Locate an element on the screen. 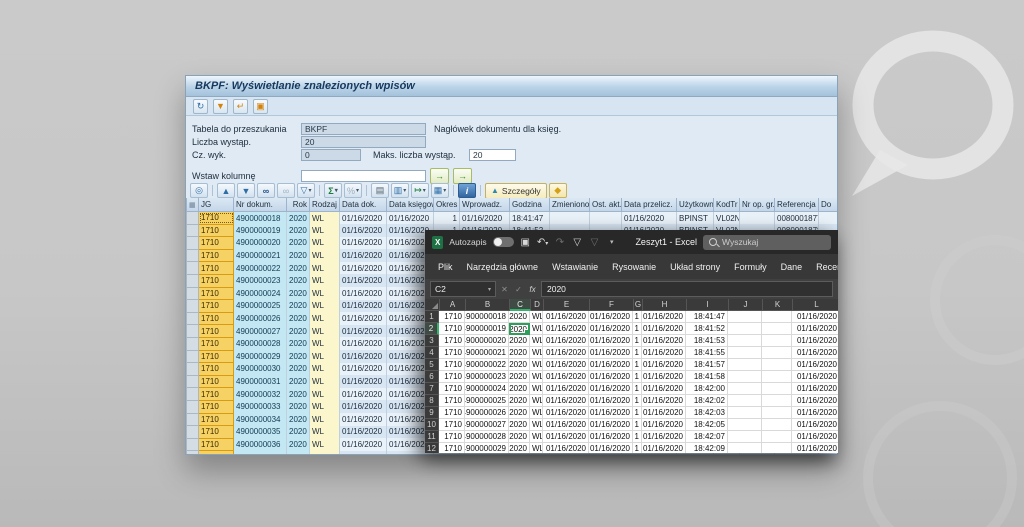  row-header: 12 is located at coordinates (432, 448).